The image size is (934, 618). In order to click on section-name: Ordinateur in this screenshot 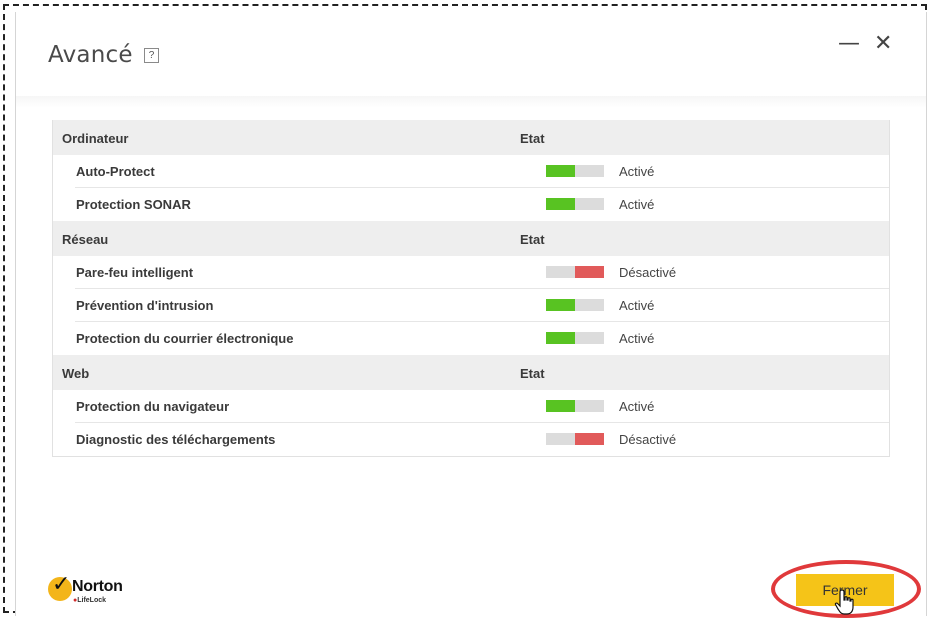, I will do `click(95, 138)`.